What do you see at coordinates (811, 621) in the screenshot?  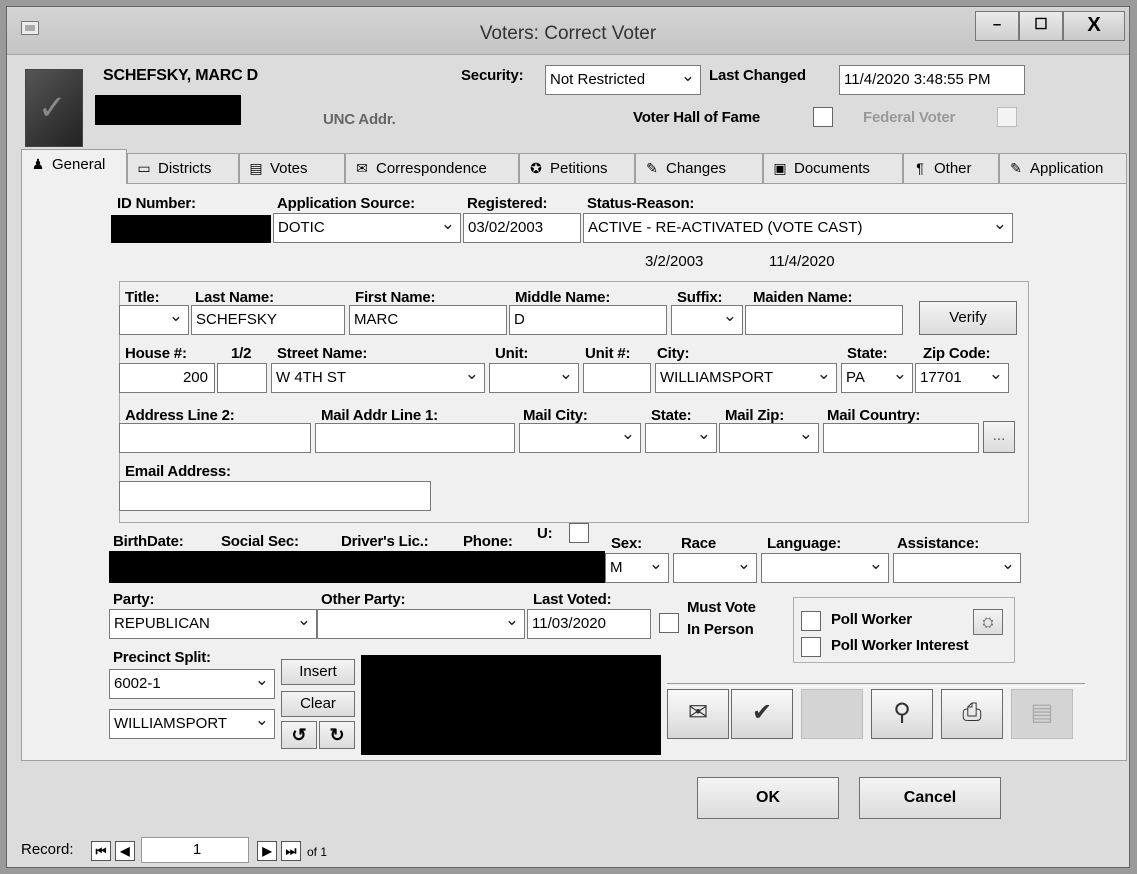 I see `poll-worker-checkbox` at bounding box center [811, 621].